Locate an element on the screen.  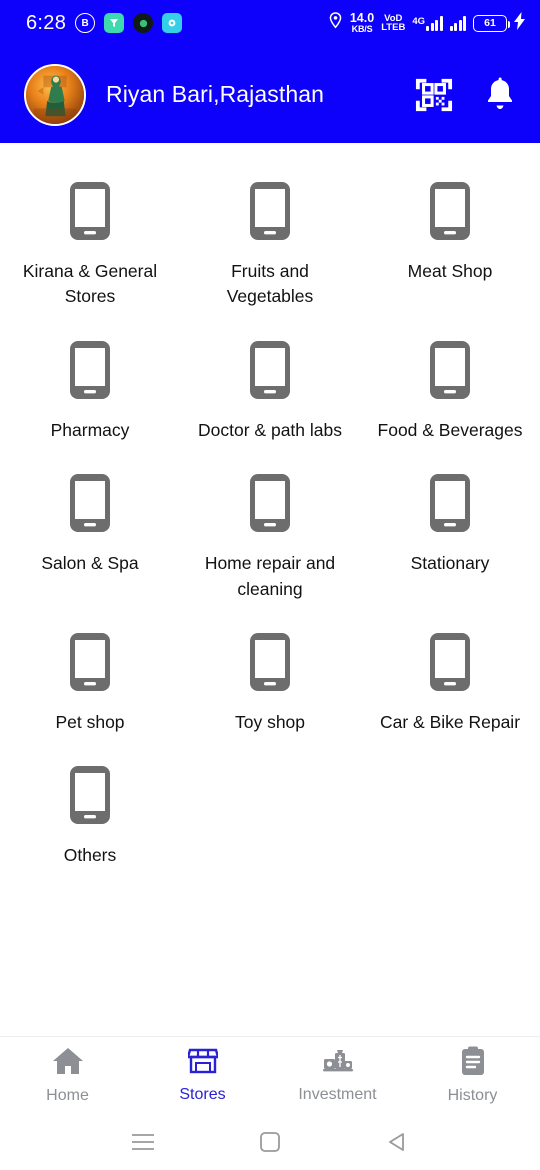
nav-item-home: Home is located at coordinates (67, 1075).